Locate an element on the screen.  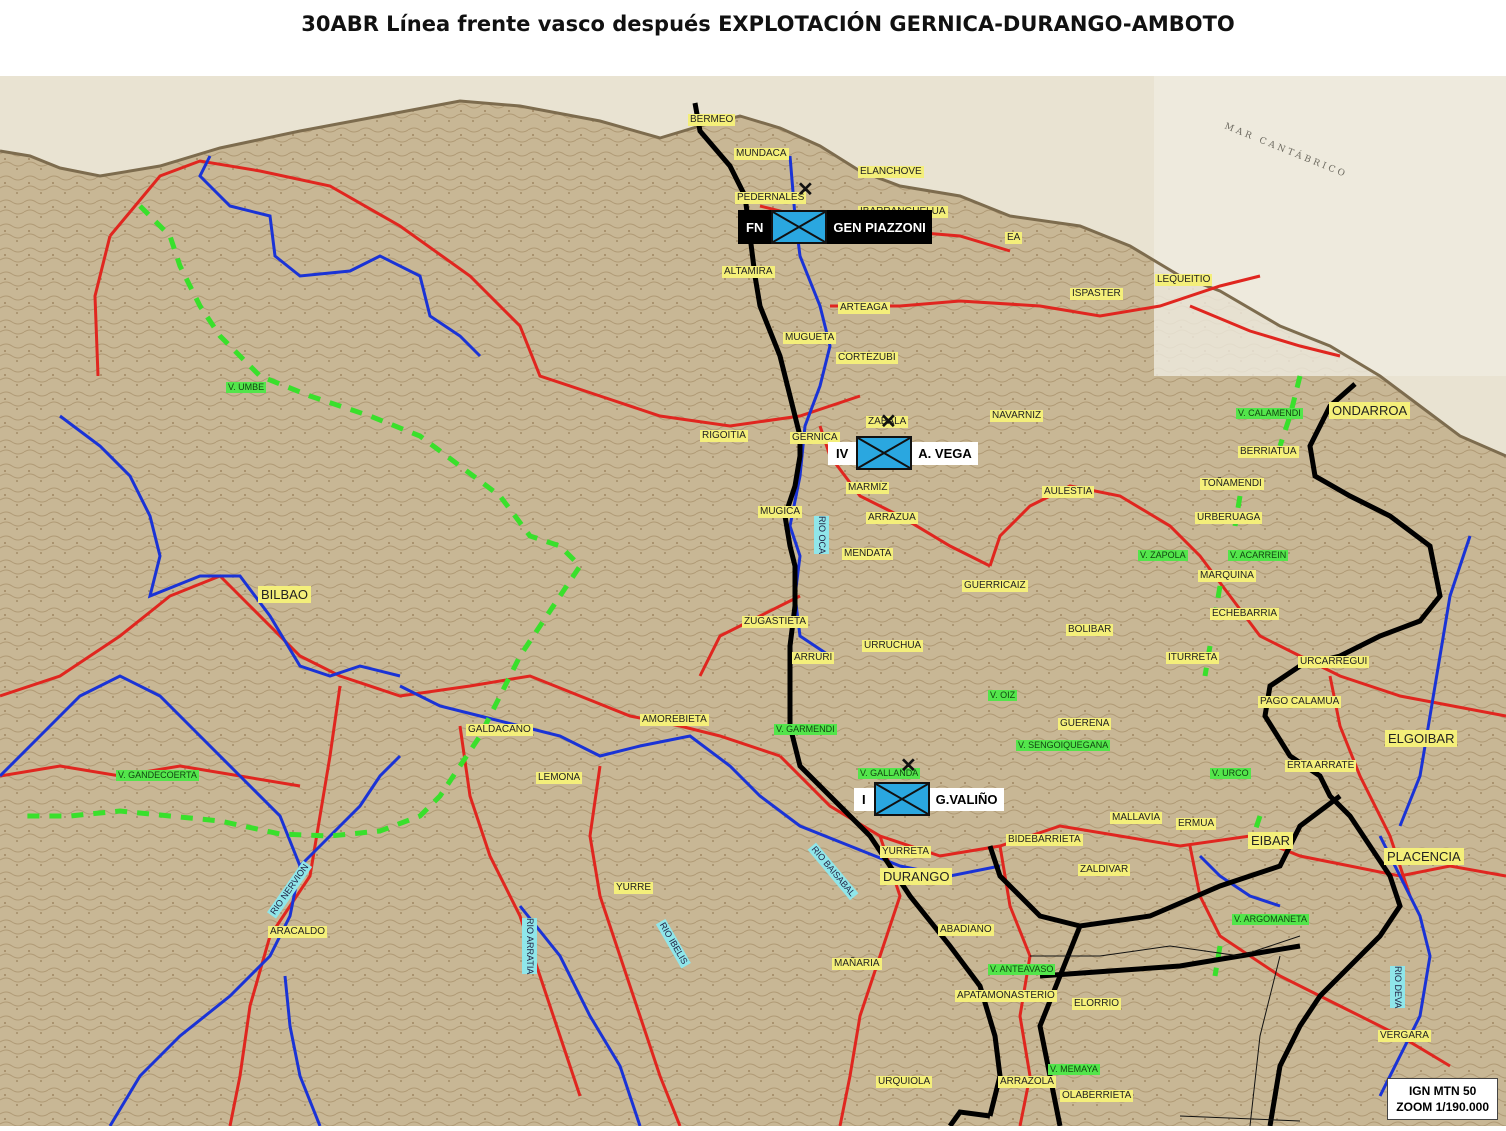
place-elanchove: ELANCHOVE is located at coordinates (891, 172).